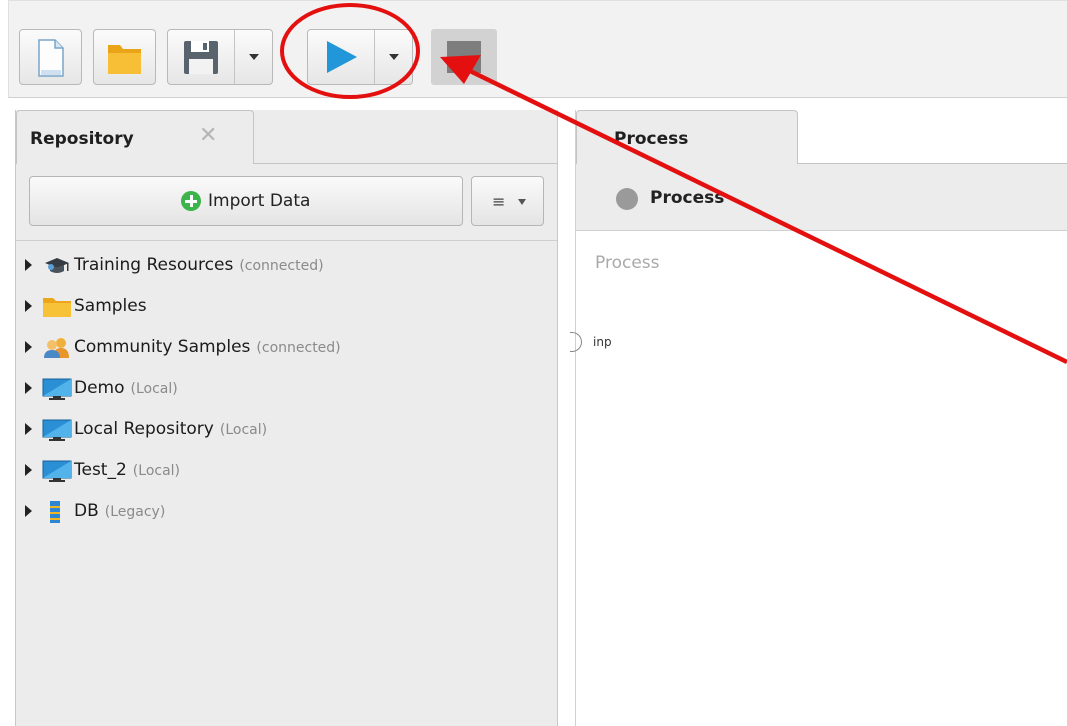  I want to click on graduation-cap-icon, so click(57, 266).